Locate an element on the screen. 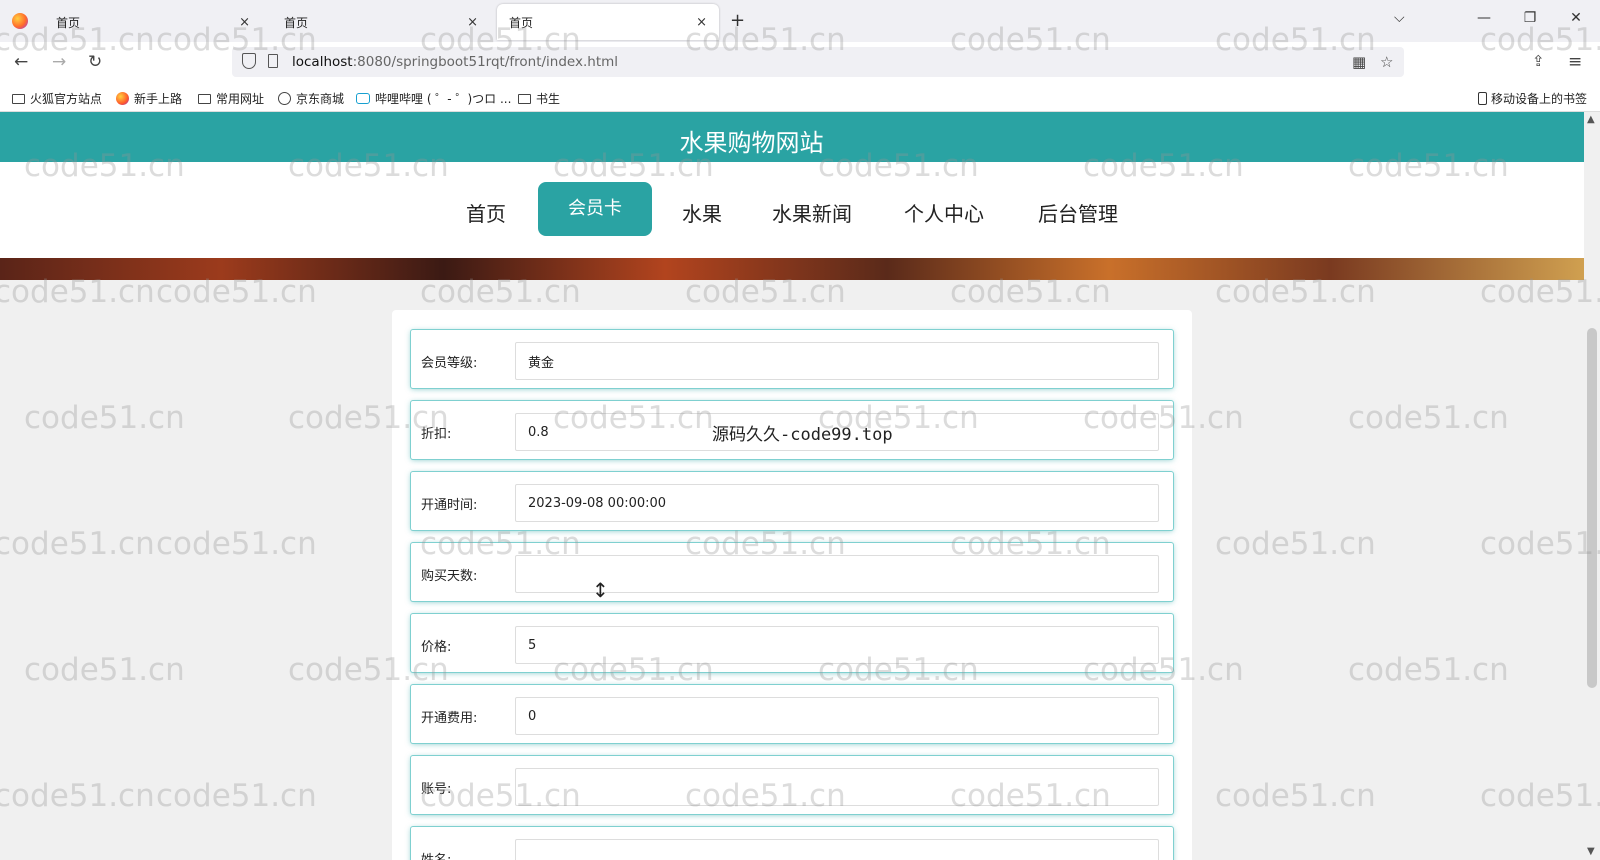  url-host: localhost is located at coordinates (322, 62).